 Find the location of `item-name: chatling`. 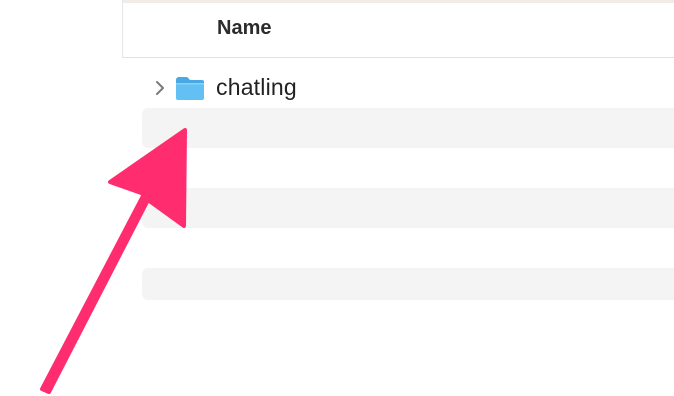

item-name: chatling is located at coordinates (256, 87).